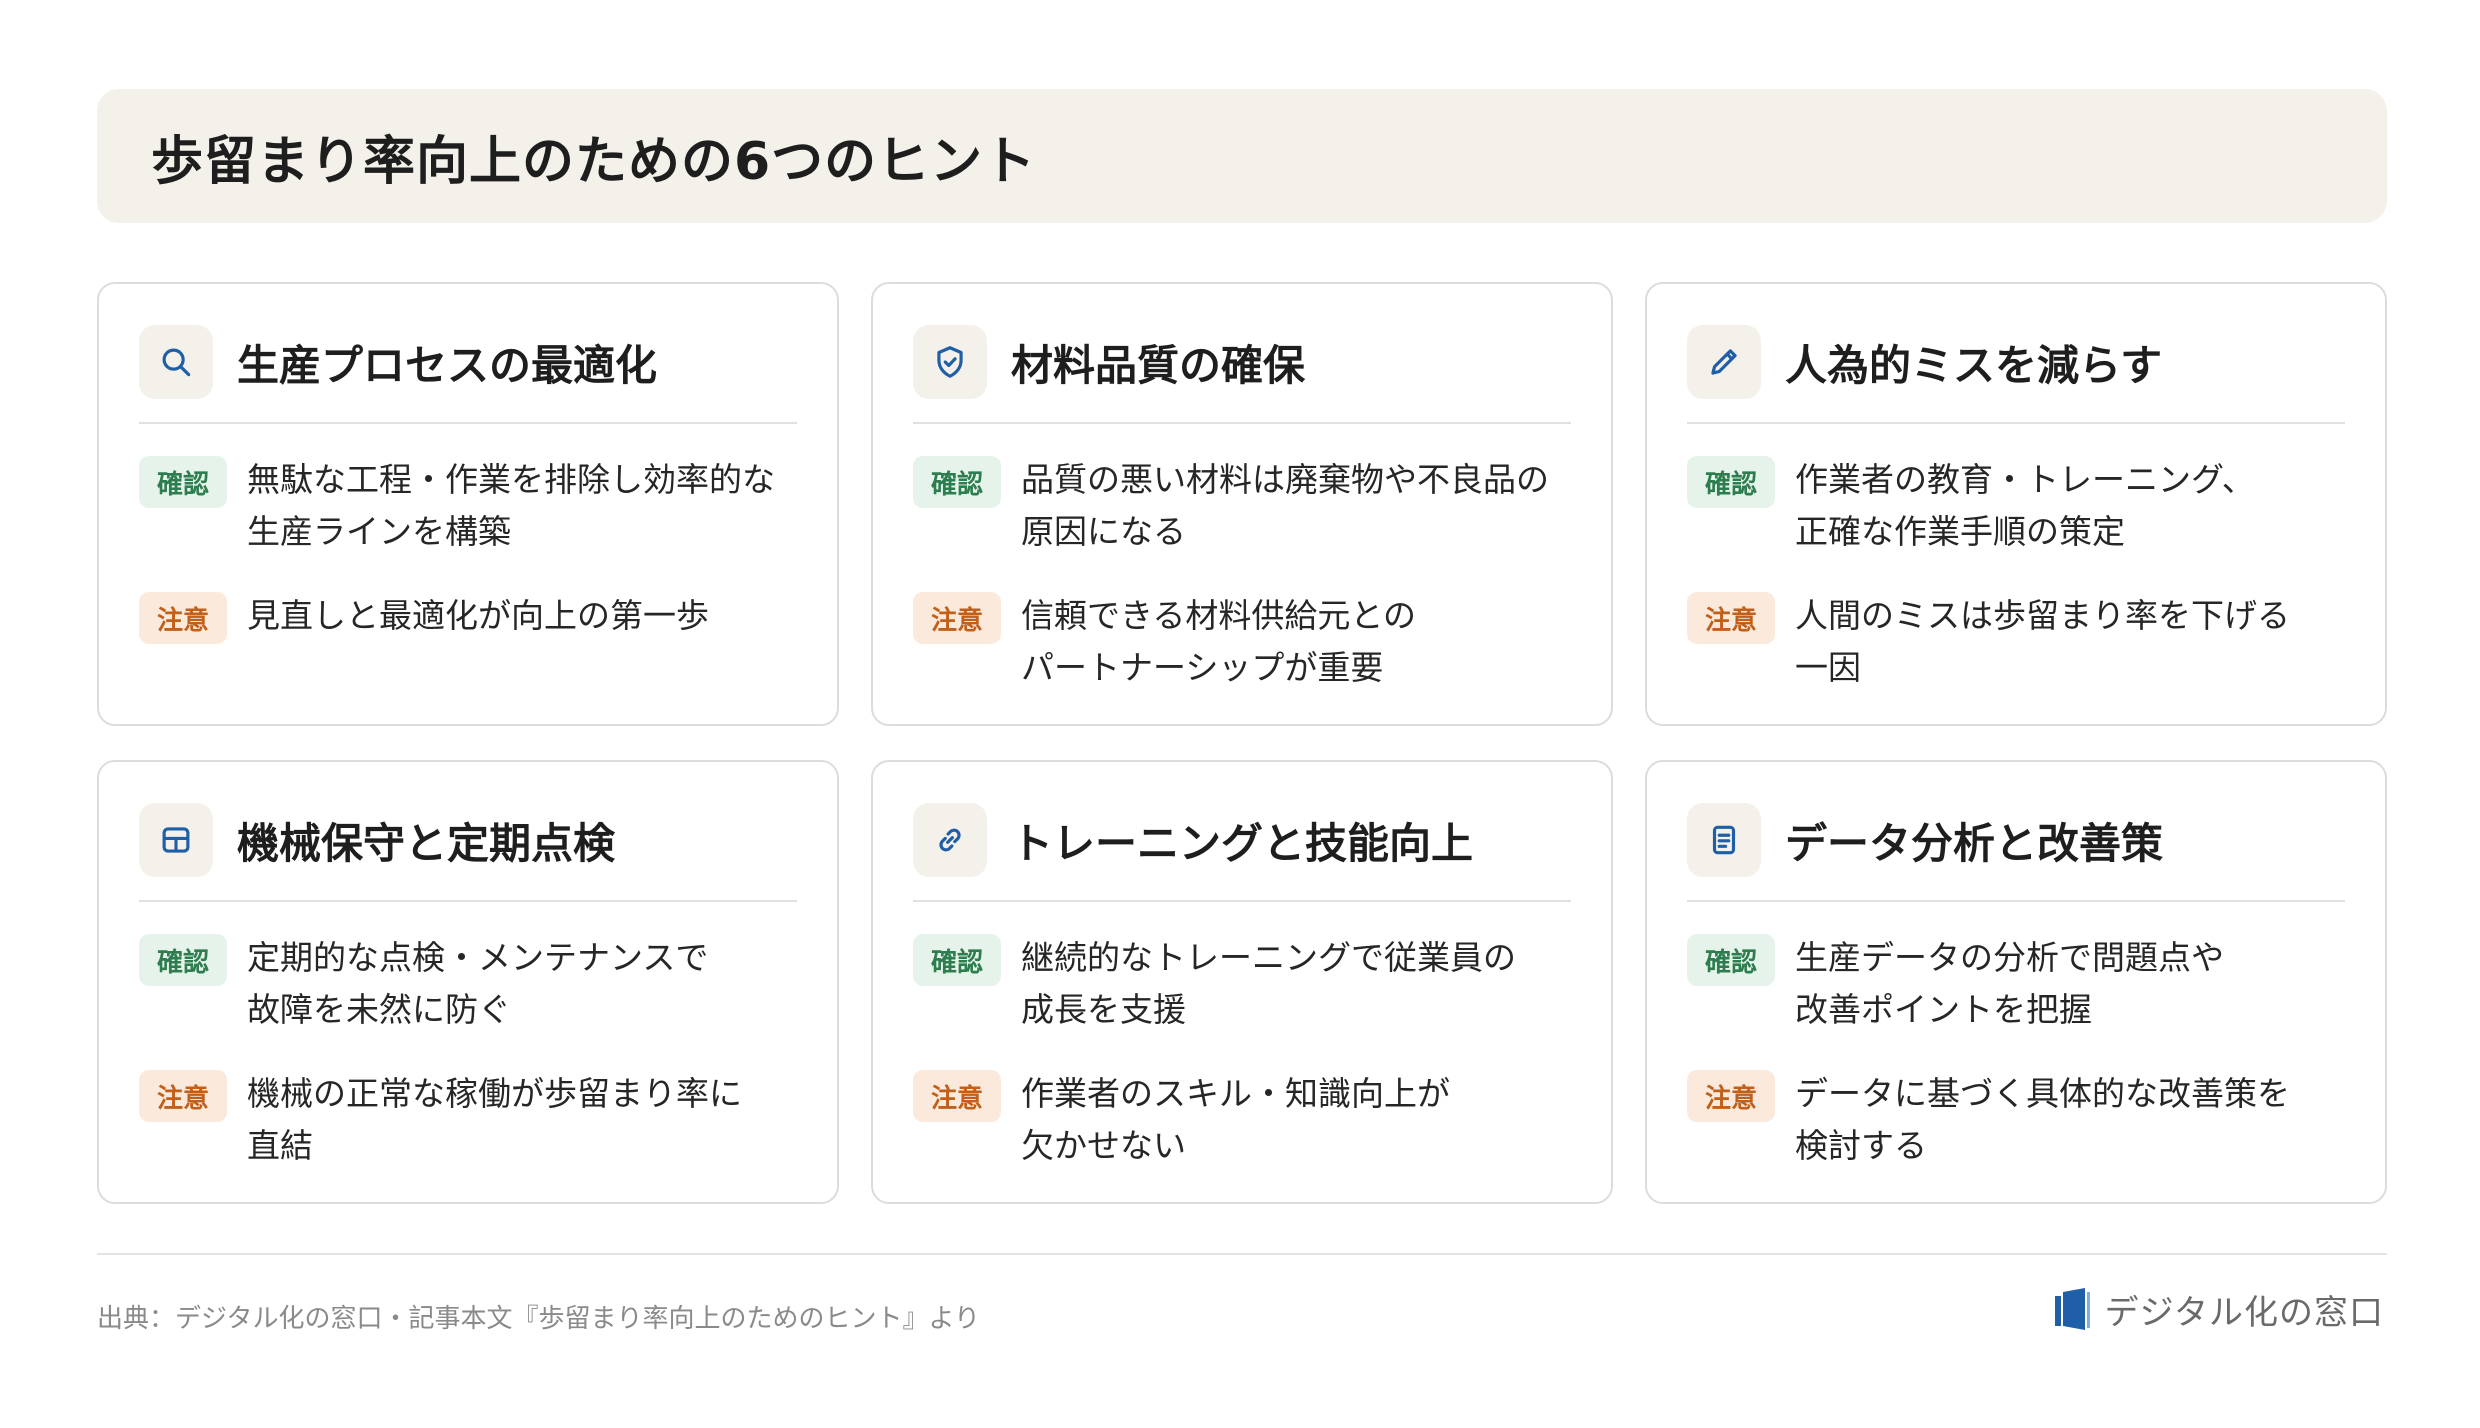  I want to click on shield-check-icon, so click(950, 362).